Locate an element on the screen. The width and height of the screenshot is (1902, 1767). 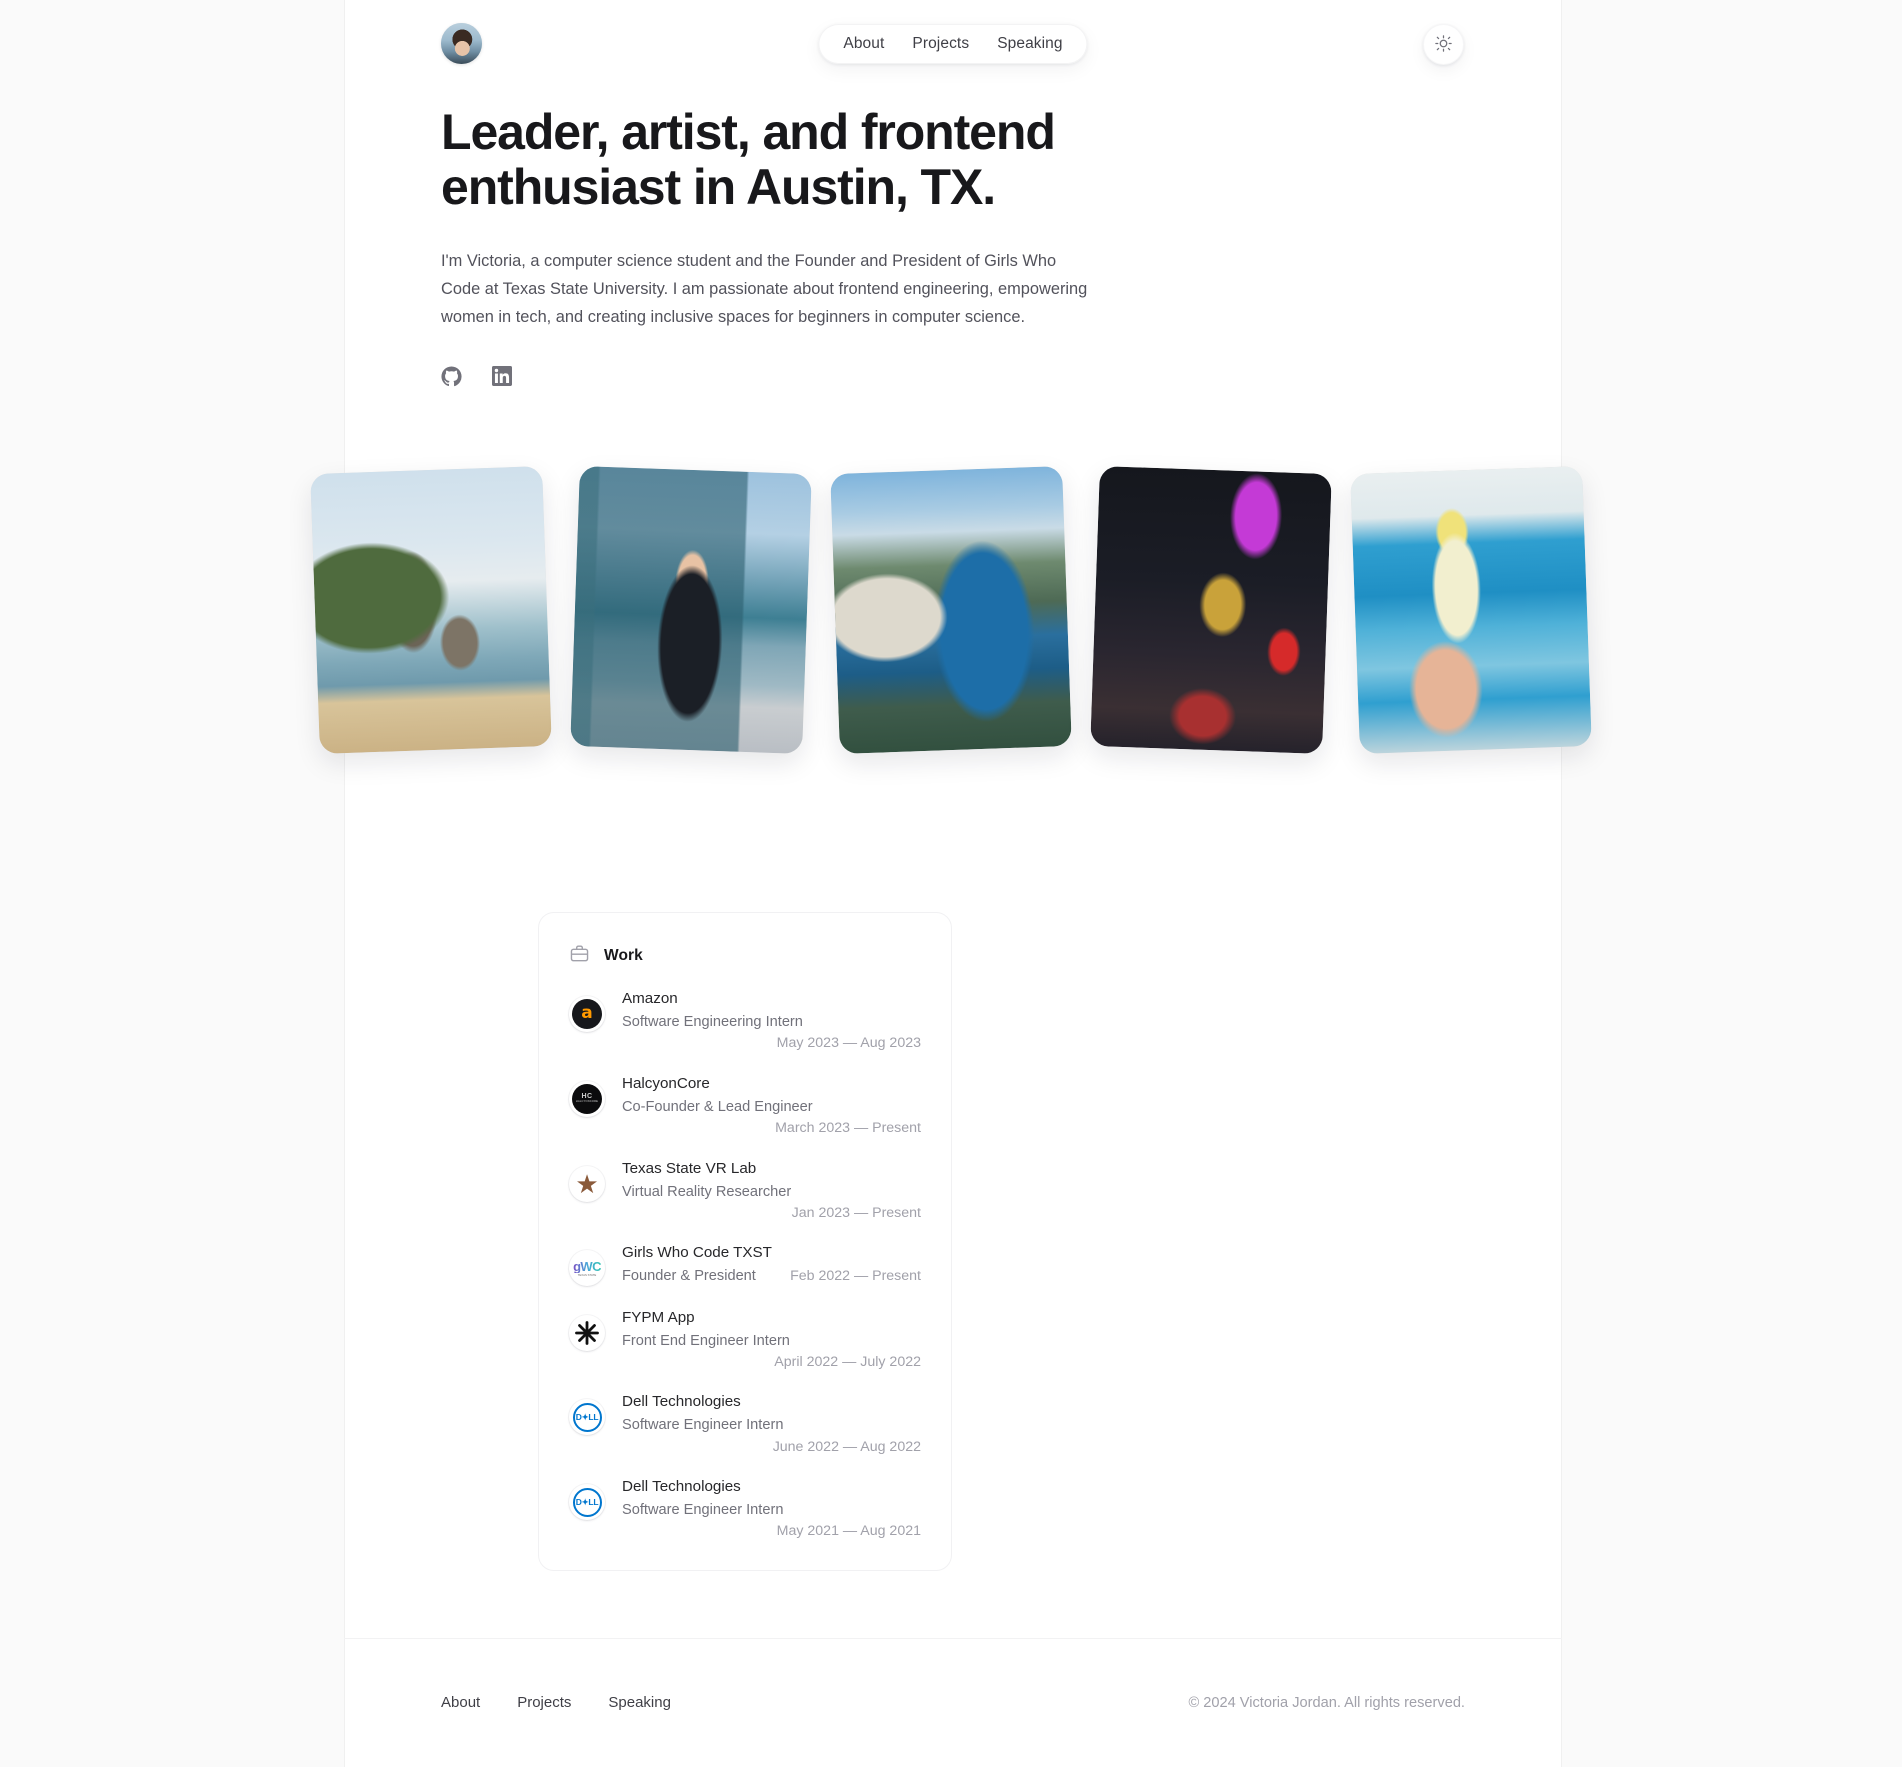
work-entry-date: June 2022 — Aug 2022 is located at coordinates (846, 1446).